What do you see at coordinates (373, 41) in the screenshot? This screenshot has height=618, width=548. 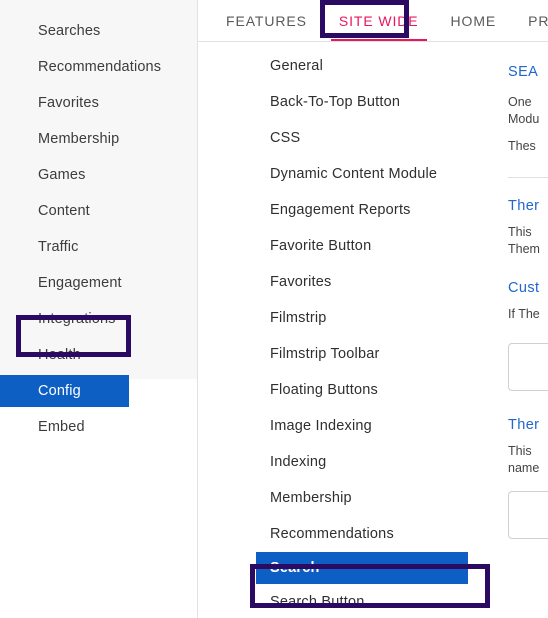 I see `tab-bar-divider` at bounding box center [373, 41].